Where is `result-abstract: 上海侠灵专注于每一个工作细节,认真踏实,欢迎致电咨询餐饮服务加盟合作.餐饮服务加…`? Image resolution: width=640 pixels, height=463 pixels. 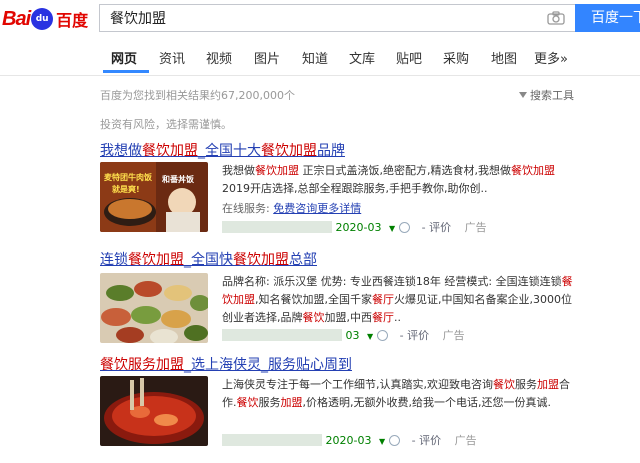 result-abstract: 上海侠灵专注于每一个工作细节,认真踏实,欢迎致电咨询餐饮服务加盟合作.餐饮服务加… is located at coordinates (400, 394).